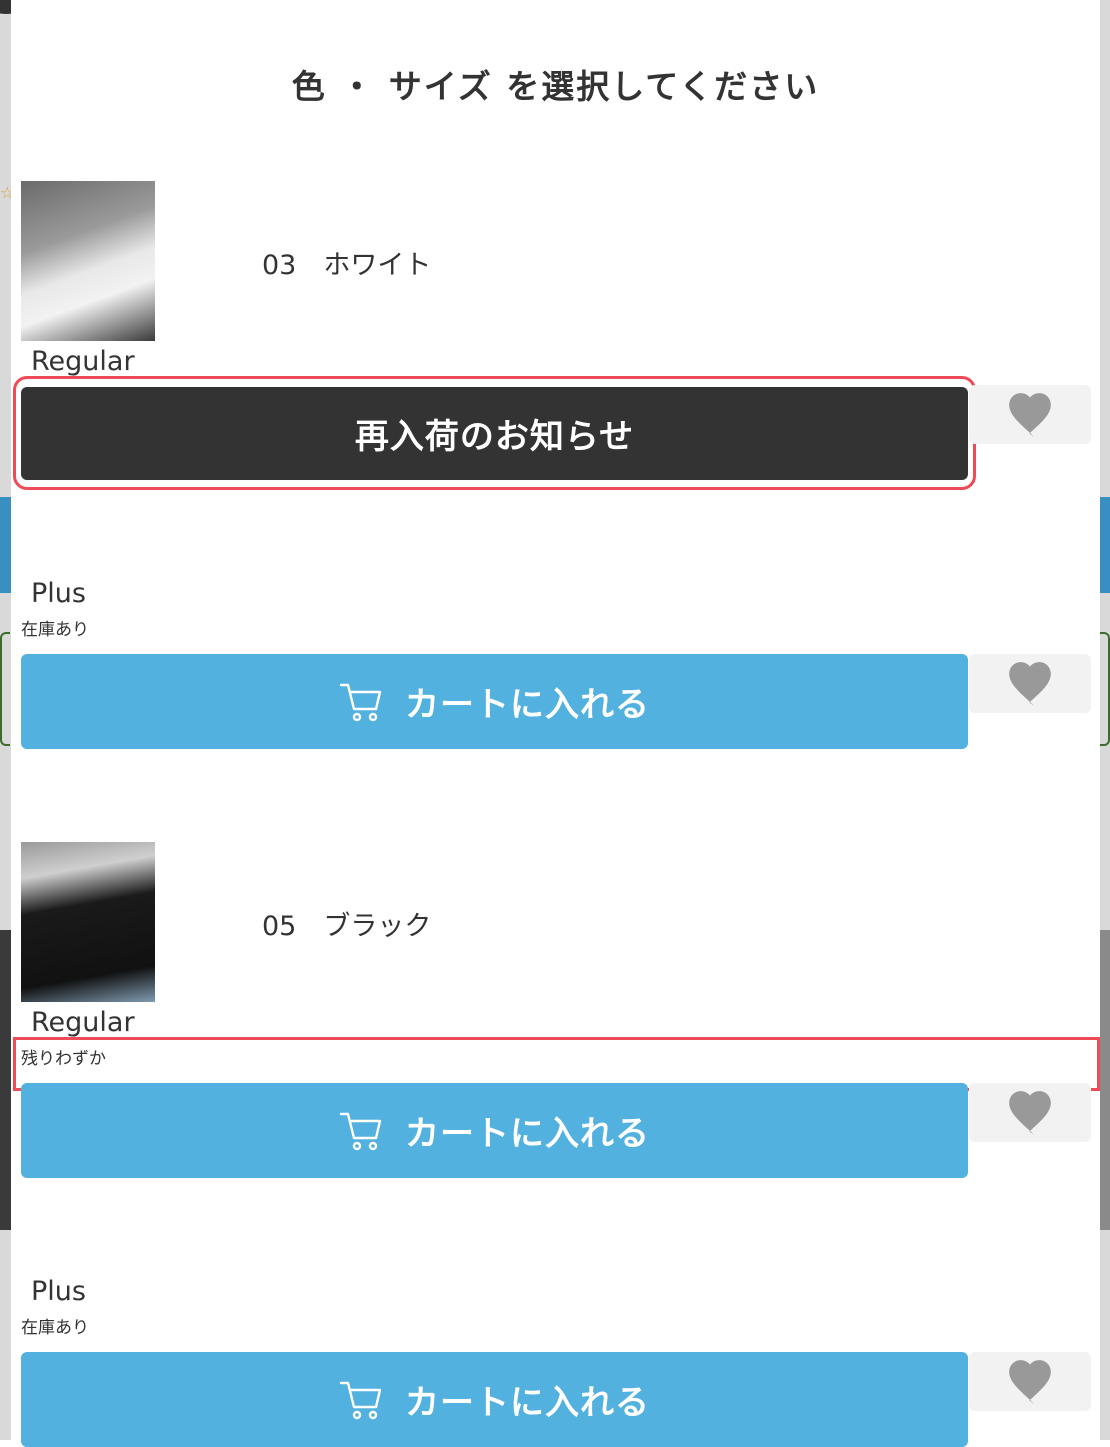 The height and width of the screenshot is (1447, 1110). Describe the element at coordinates (7, 192) in the screenshot. I see `star-icon: ☆` at that location.